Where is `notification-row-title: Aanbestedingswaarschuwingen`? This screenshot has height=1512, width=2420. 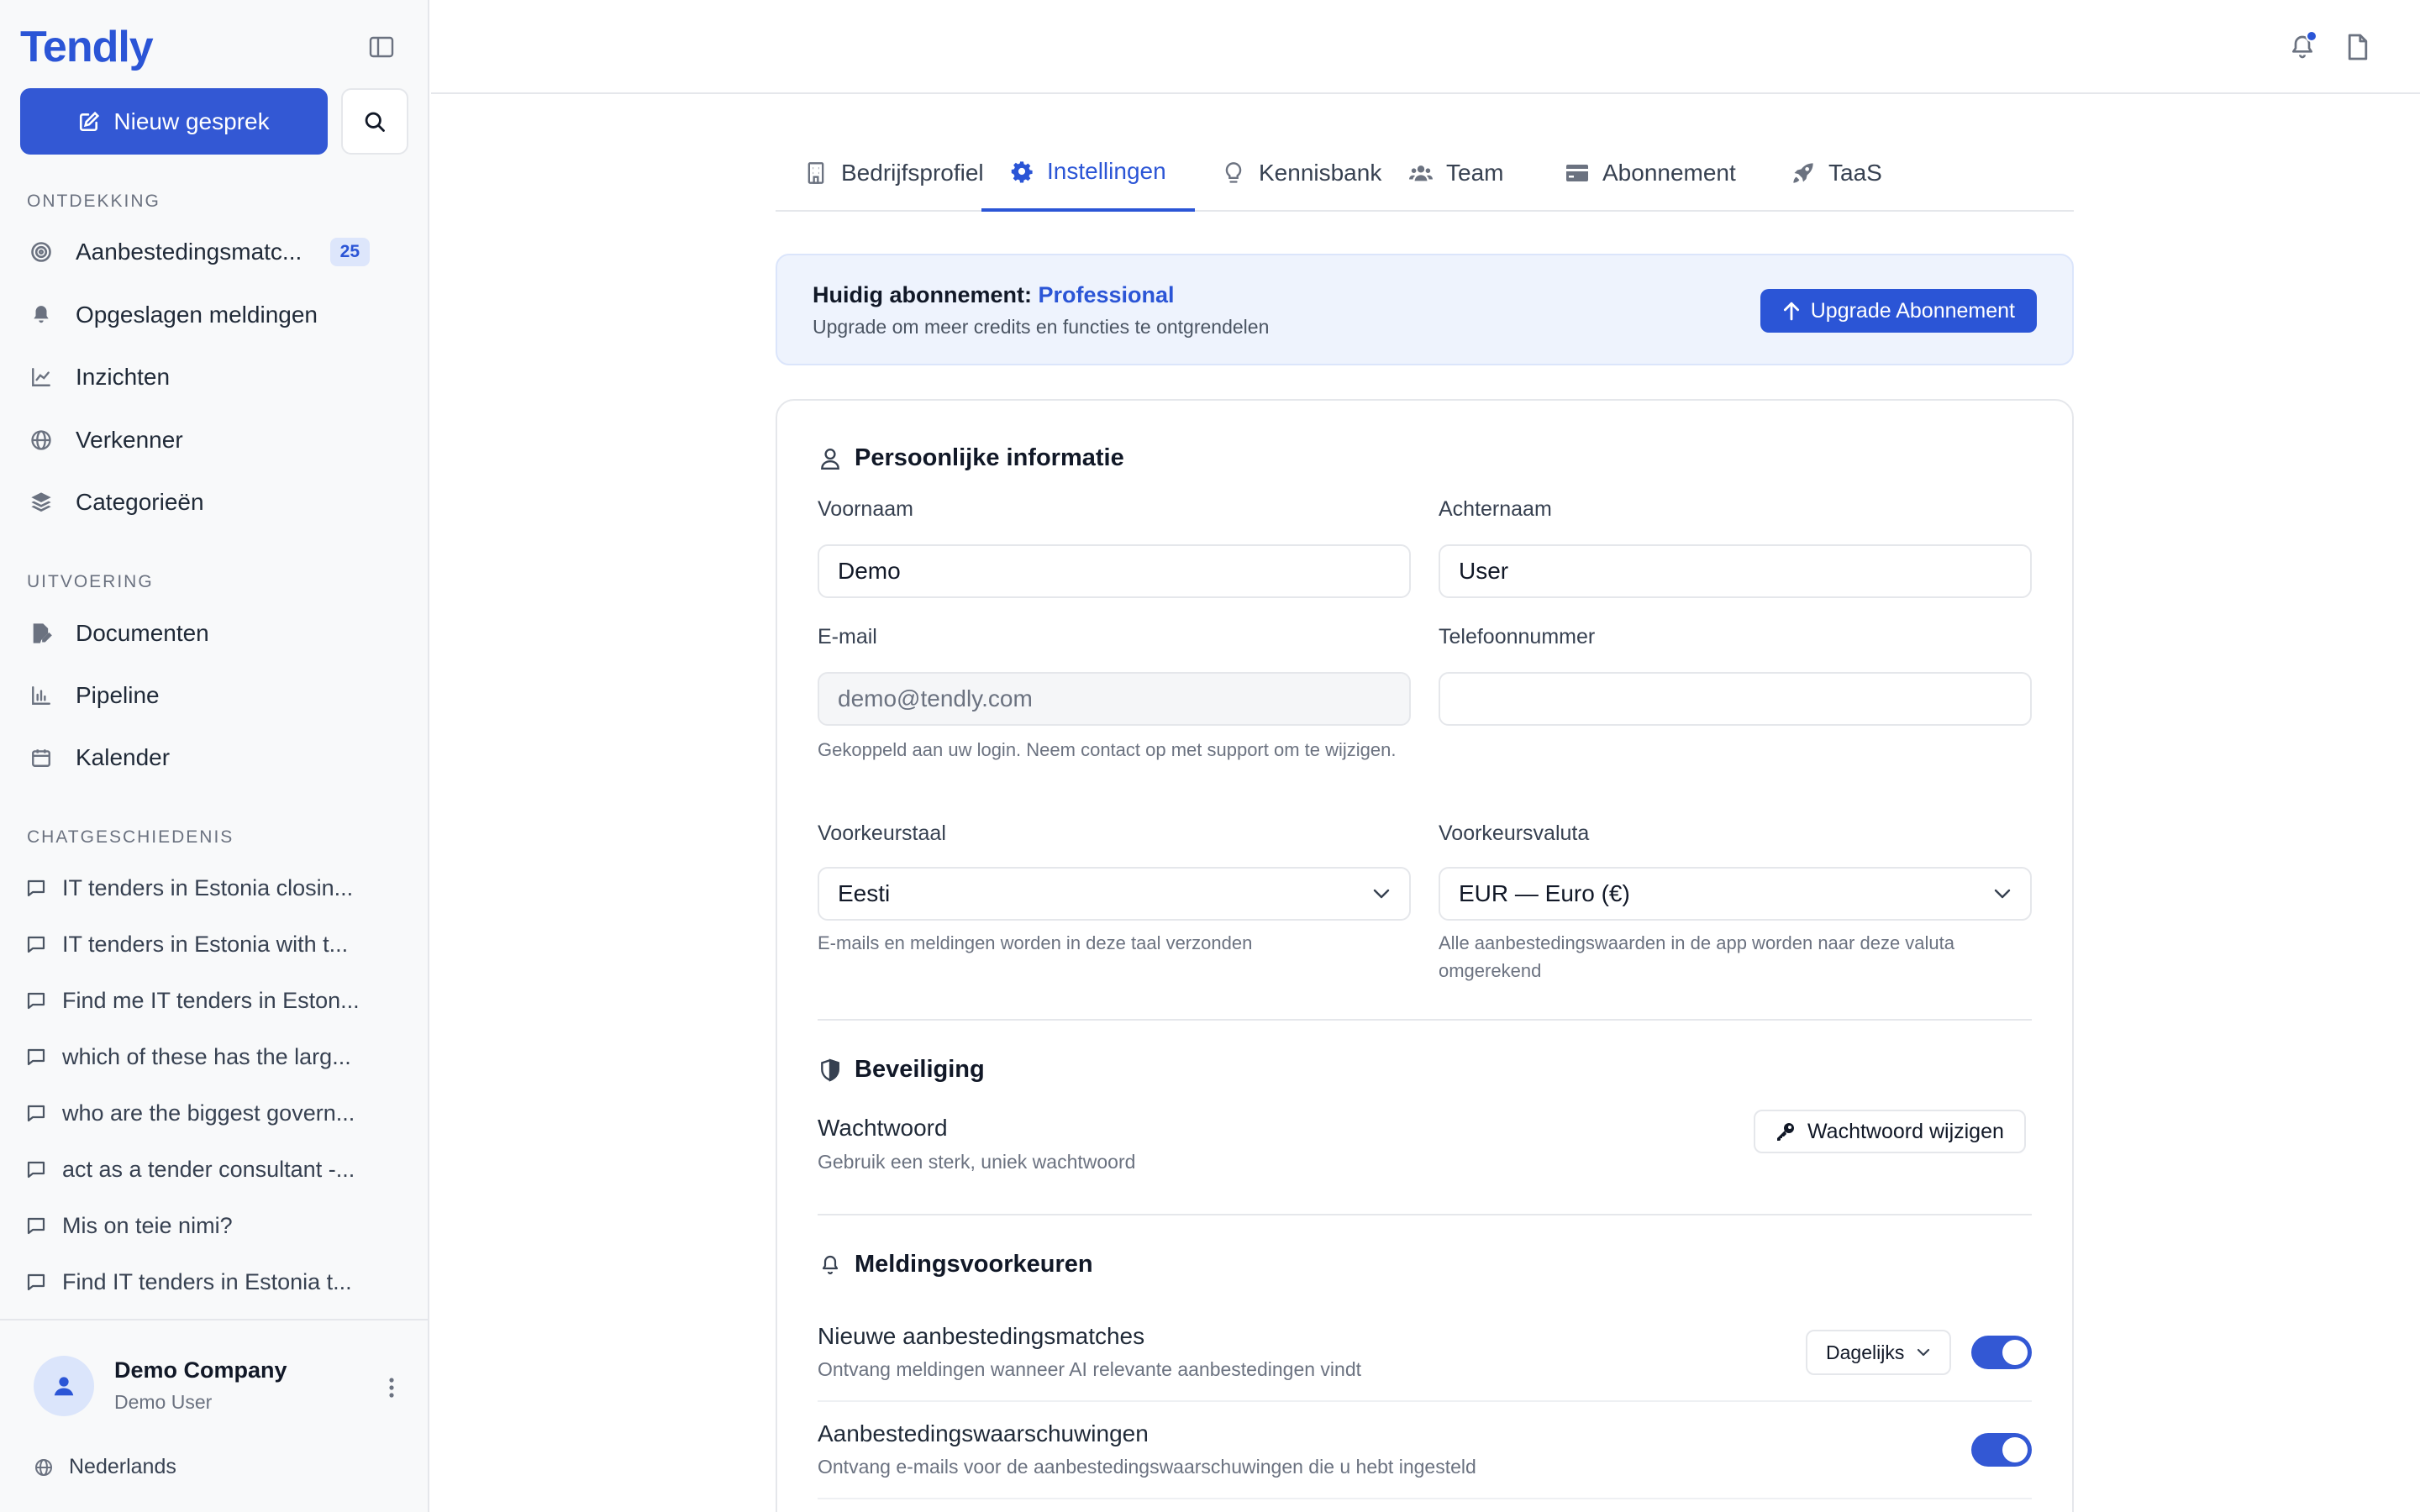
notification-row-title: Aanbestedingswaarschuwingen is located at coordinates (984, 1433).